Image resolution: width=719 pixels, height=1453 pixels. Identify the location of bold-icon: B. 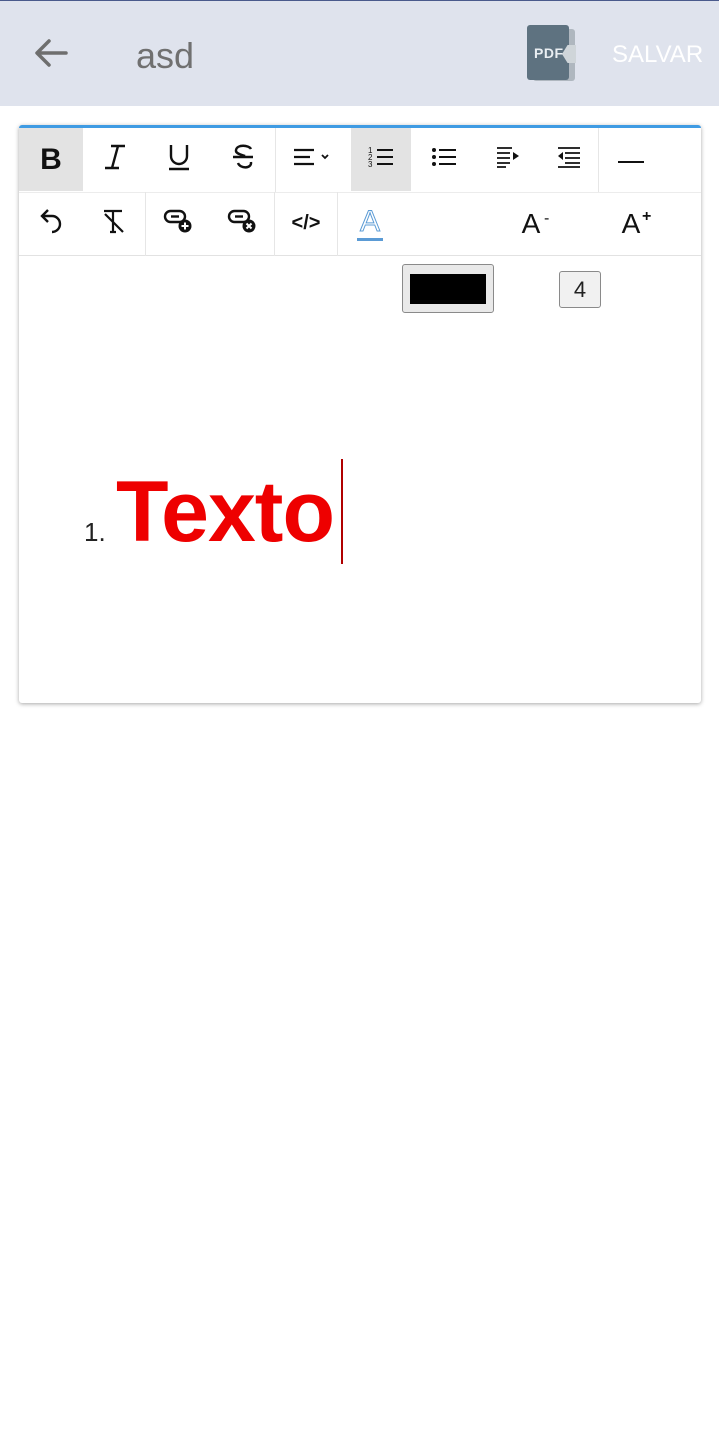
(51, 159).